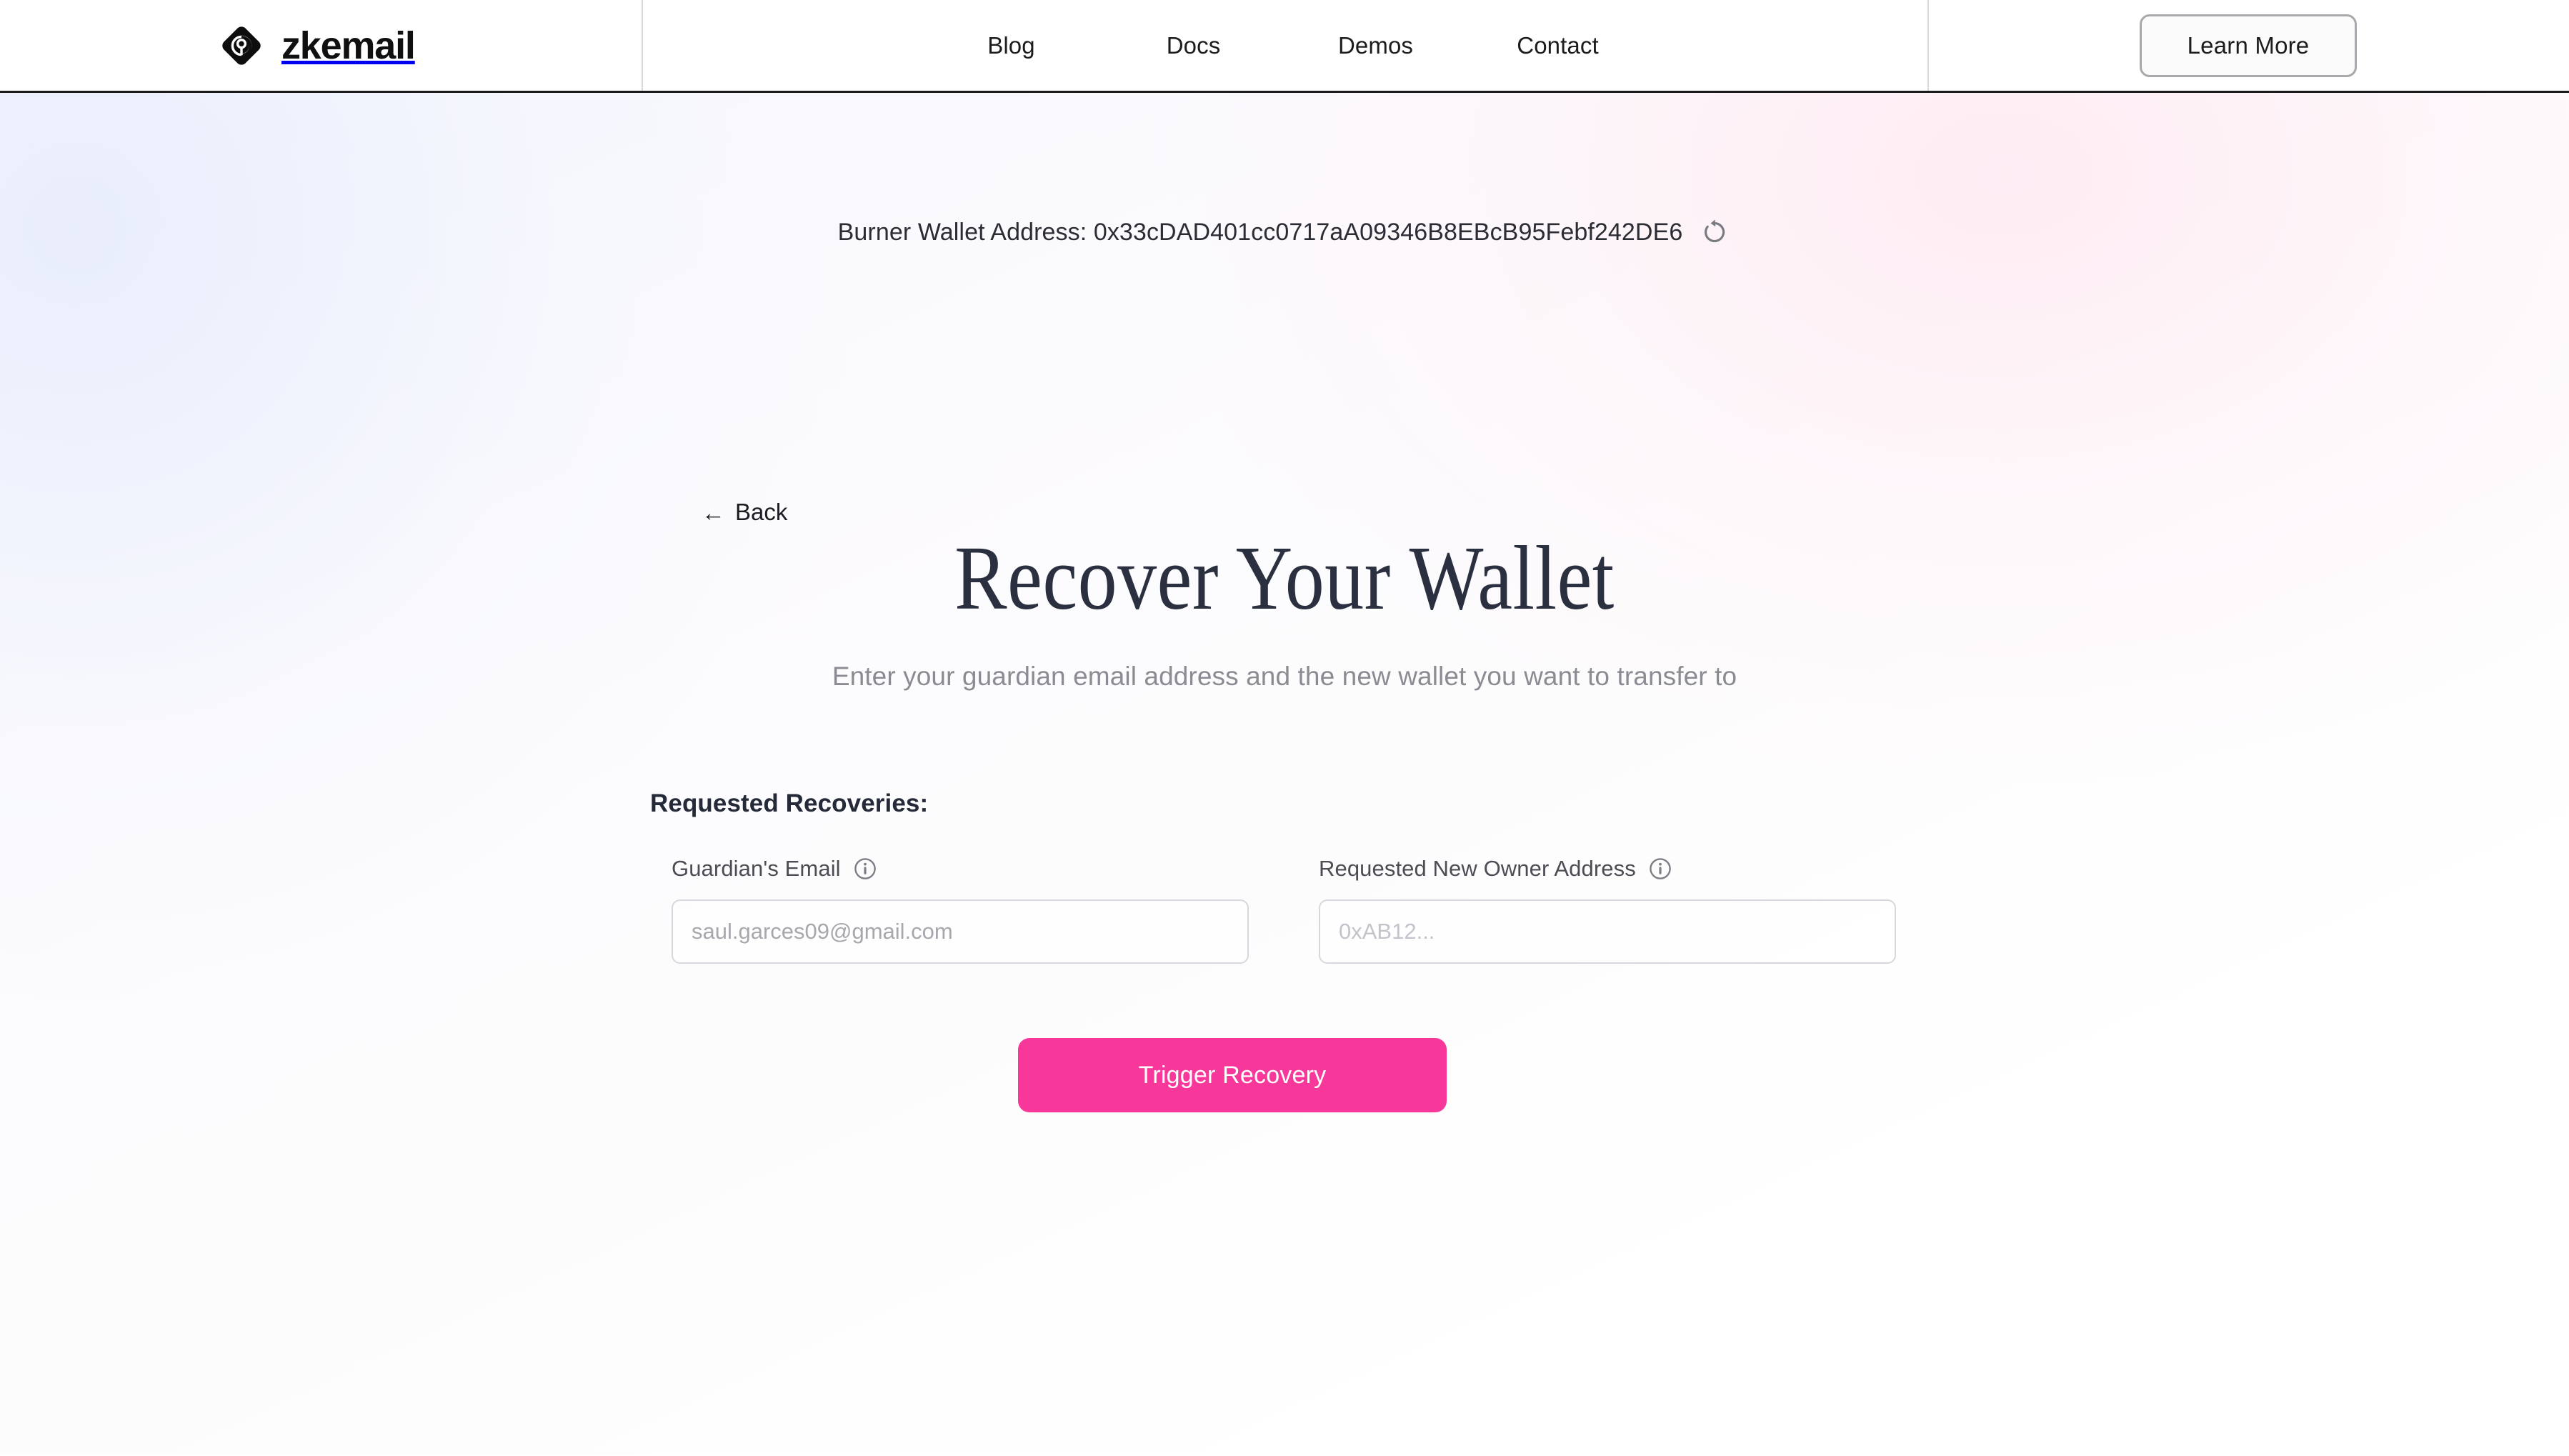 This screenshot has width=2569, height=1456. What do you see at coordinates (1375, 46) in the screenshot?
I see `nav-link-demos: Demos` at bounding box center [1375, 46].